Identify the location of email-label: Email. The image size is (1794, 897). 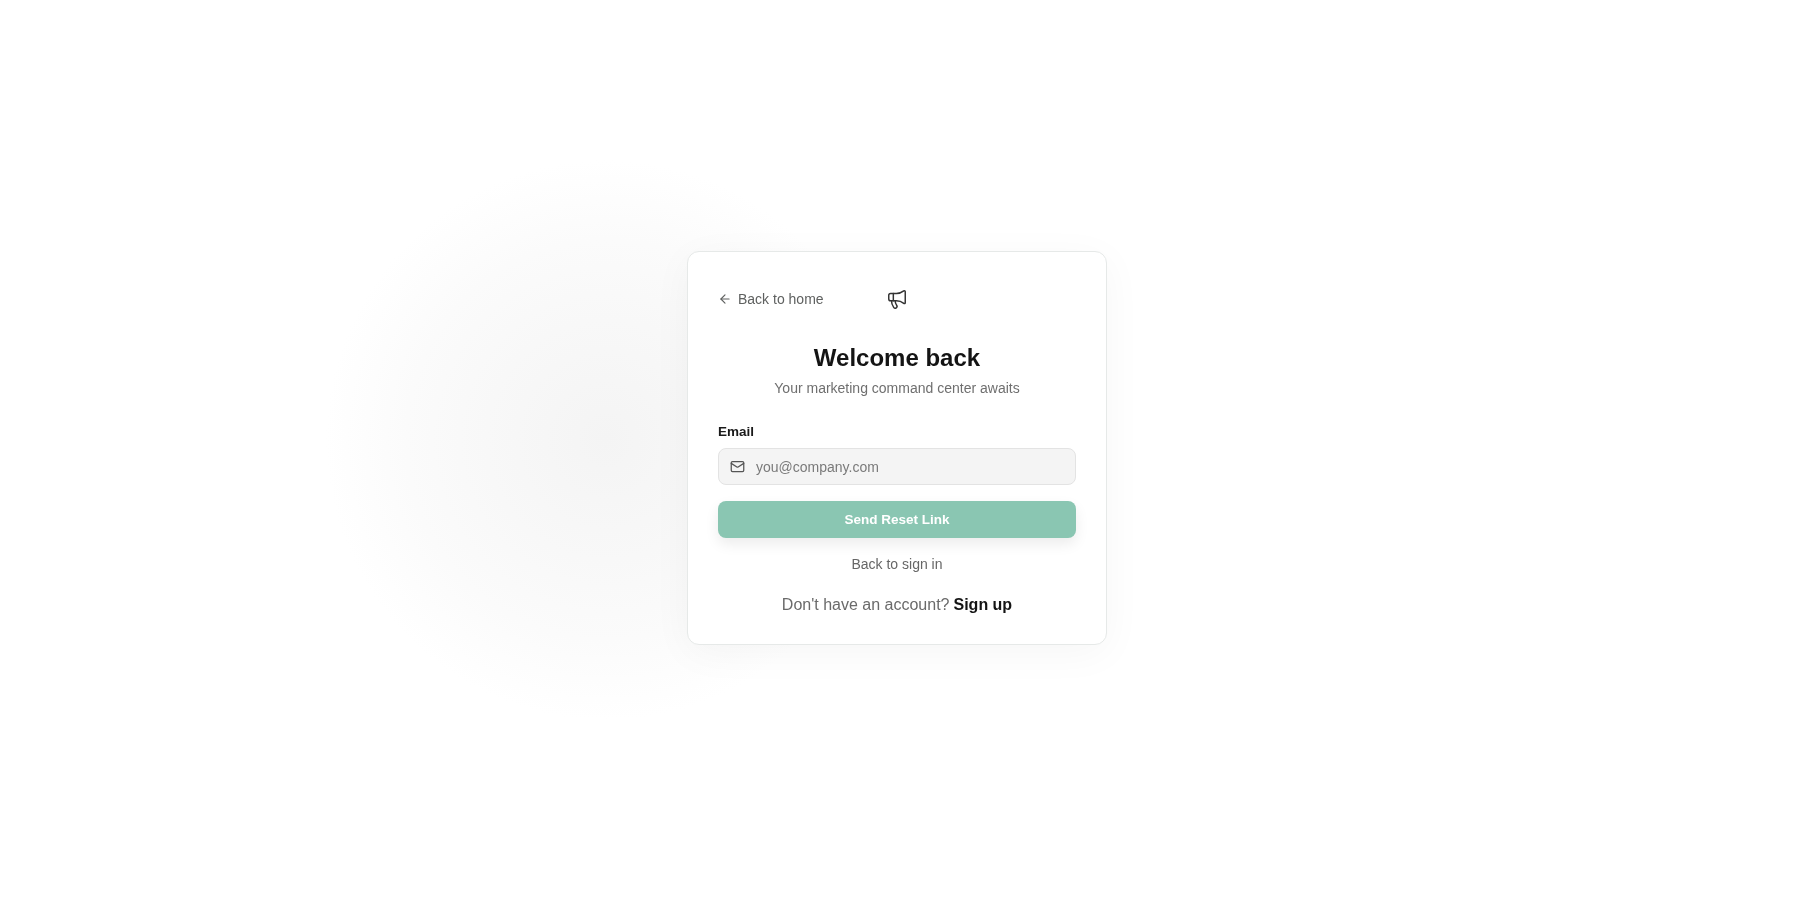
(736, 431).